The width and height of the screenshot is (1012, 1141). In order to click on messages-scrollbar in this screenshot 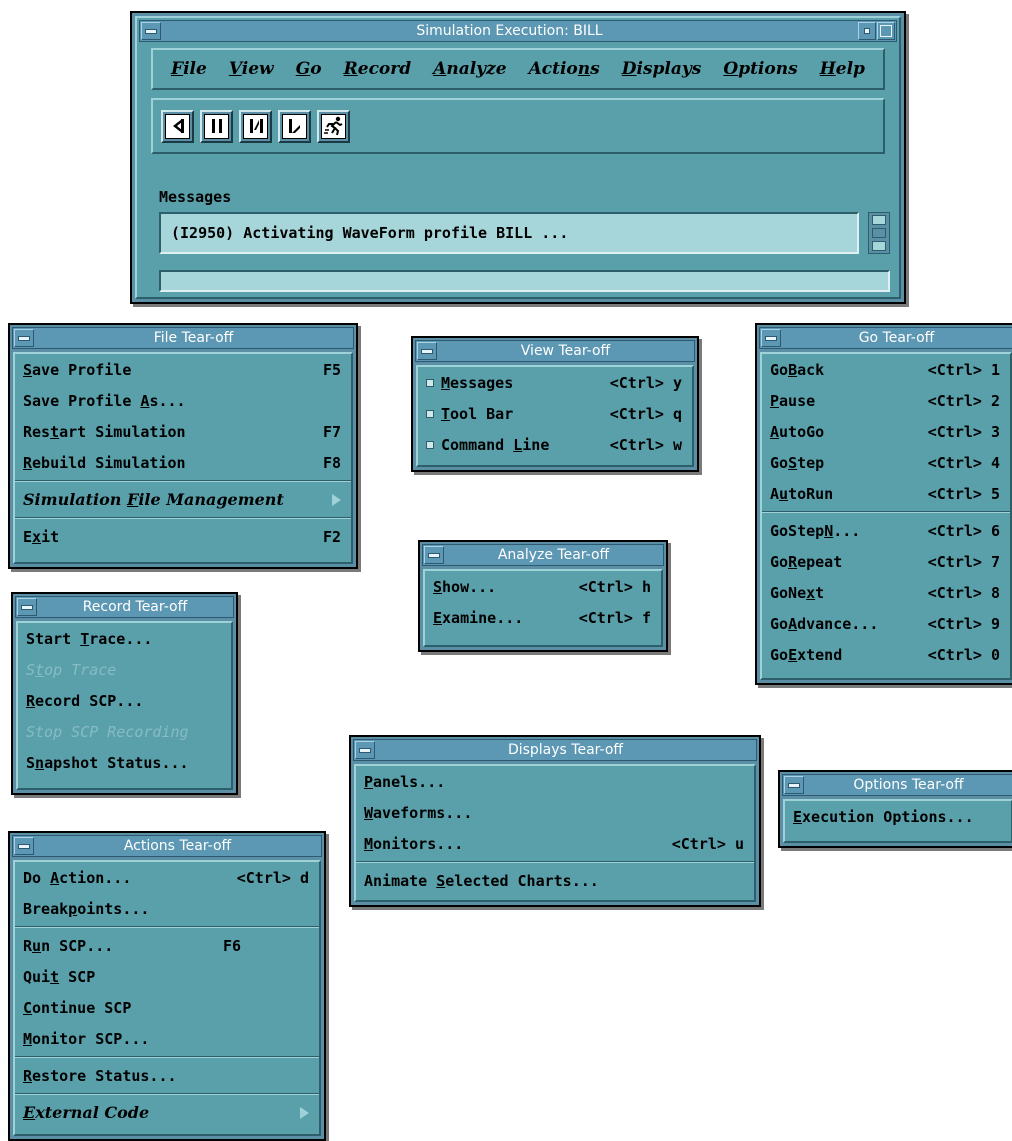, I will do `click(879, 233)`.